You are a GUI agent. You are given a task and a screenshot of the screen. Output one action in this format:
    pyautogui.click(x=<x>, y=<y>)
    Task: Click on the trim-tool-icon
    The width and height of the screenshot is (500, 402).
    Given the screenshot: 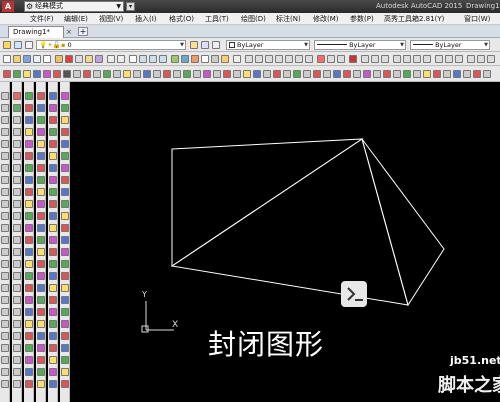 What is the action you would take?
    pyautogui.click(x=17, y=204)
    